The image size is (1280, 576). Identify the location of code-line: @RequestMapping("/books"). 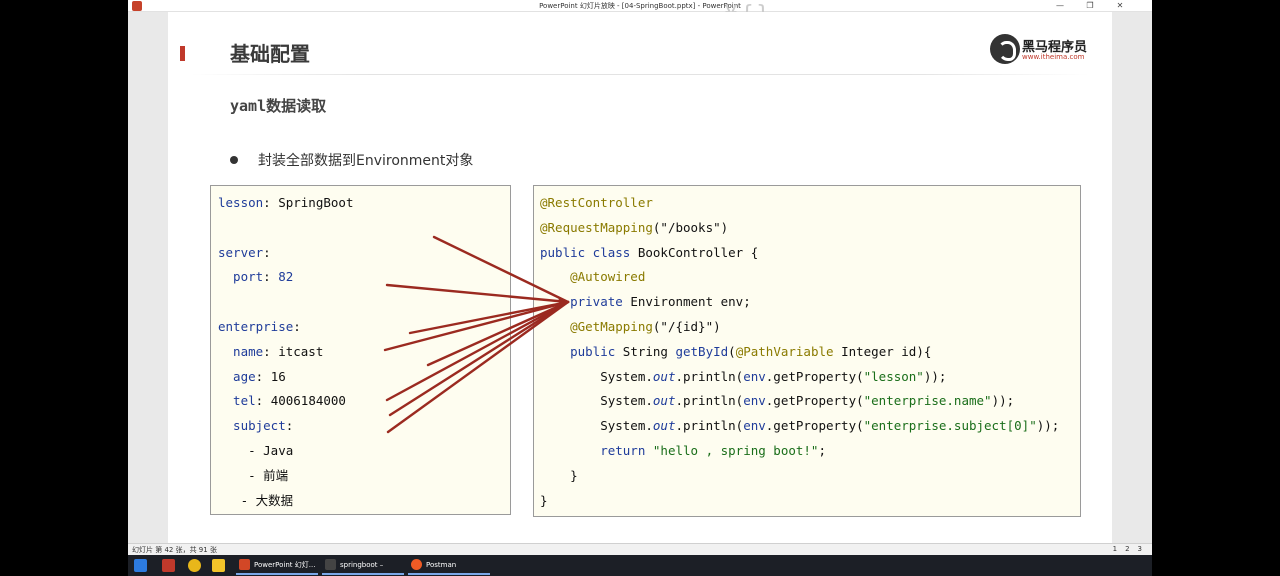
(634, 228).